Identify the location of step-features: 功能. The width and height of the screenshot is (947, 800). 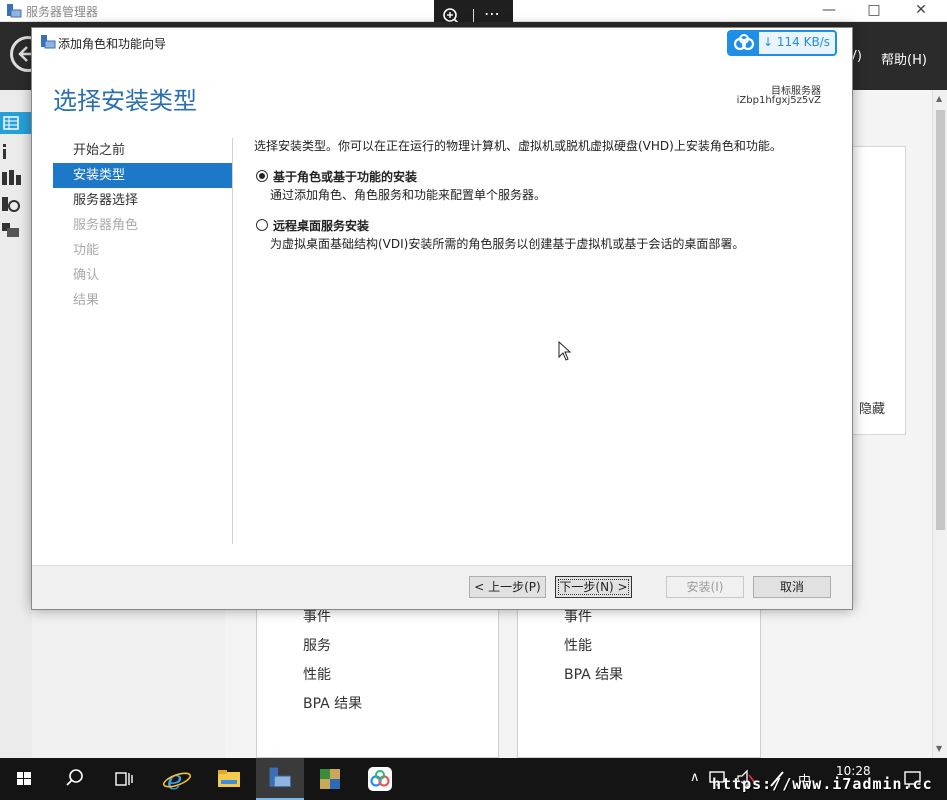
(86, 250).